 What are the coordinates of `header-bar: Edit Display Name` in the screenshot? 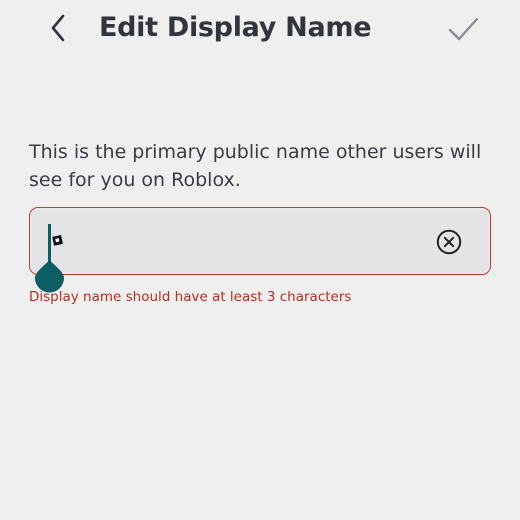 It's located at (260, 30).